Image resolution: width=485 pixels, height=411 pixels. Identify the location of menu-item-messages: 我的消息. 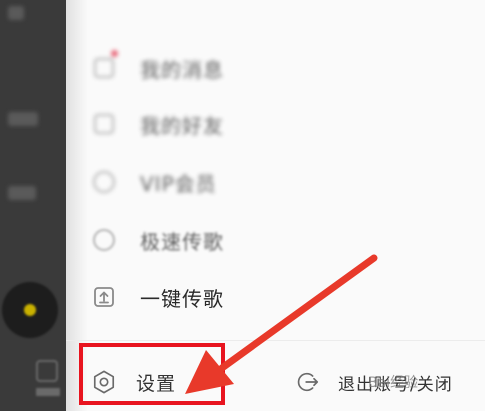
(158, 68).